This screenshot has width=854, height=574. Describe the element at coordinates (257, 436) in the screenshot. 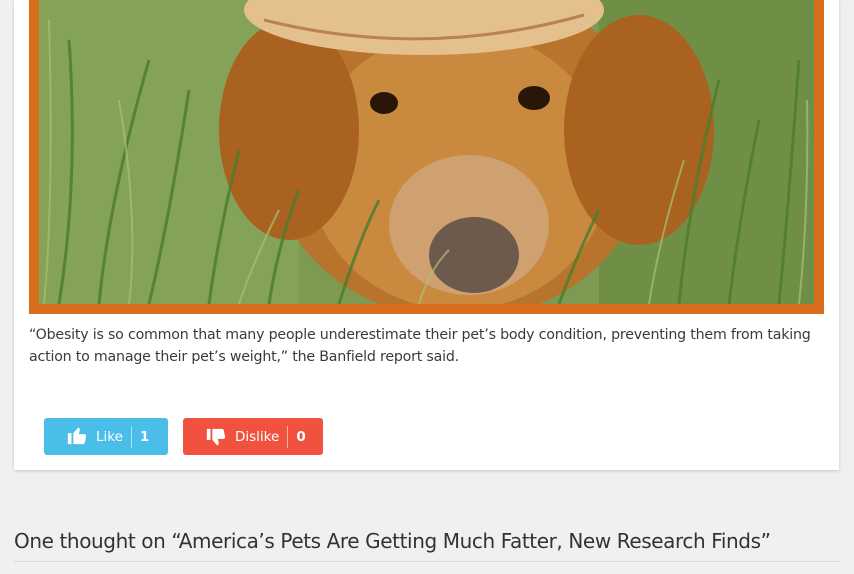

I see `dislike-label: Dislike` at that location.